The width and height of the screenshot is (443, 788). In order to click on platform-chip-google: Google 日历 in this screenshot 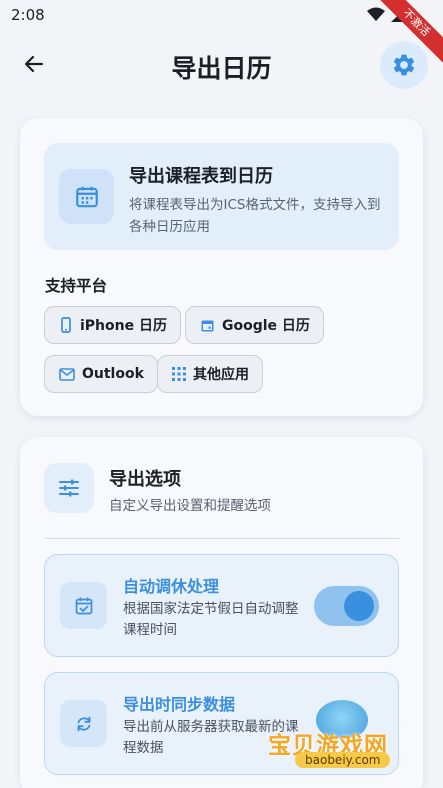, I will do `click(254, 325)`.